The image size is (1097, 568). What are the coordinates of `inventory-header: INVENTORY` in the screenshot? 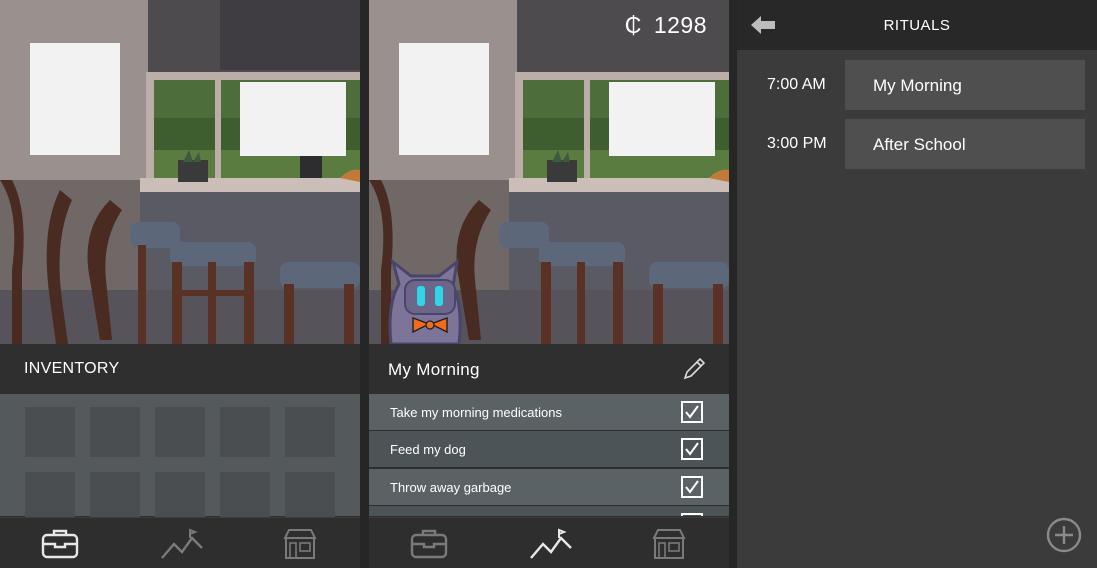 It's located at (180, 368).